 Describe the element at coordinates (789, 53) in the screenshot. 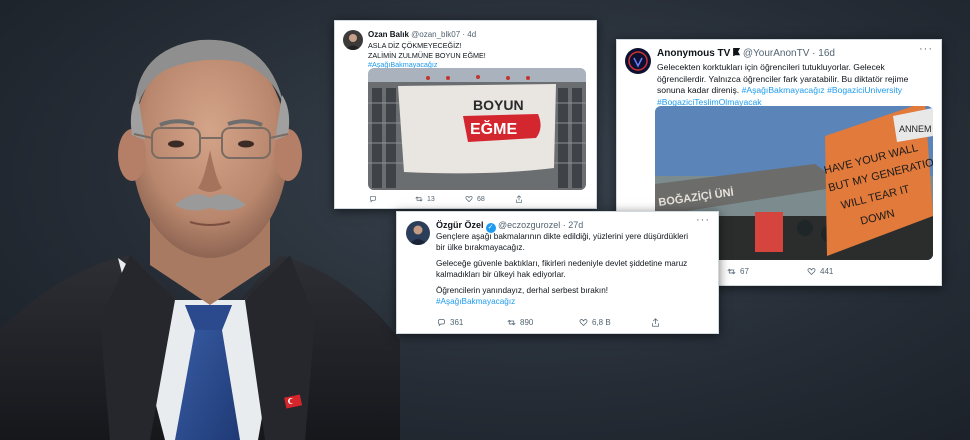

I see `author-handle-time: @YourAnonTV · 16d` at that location.